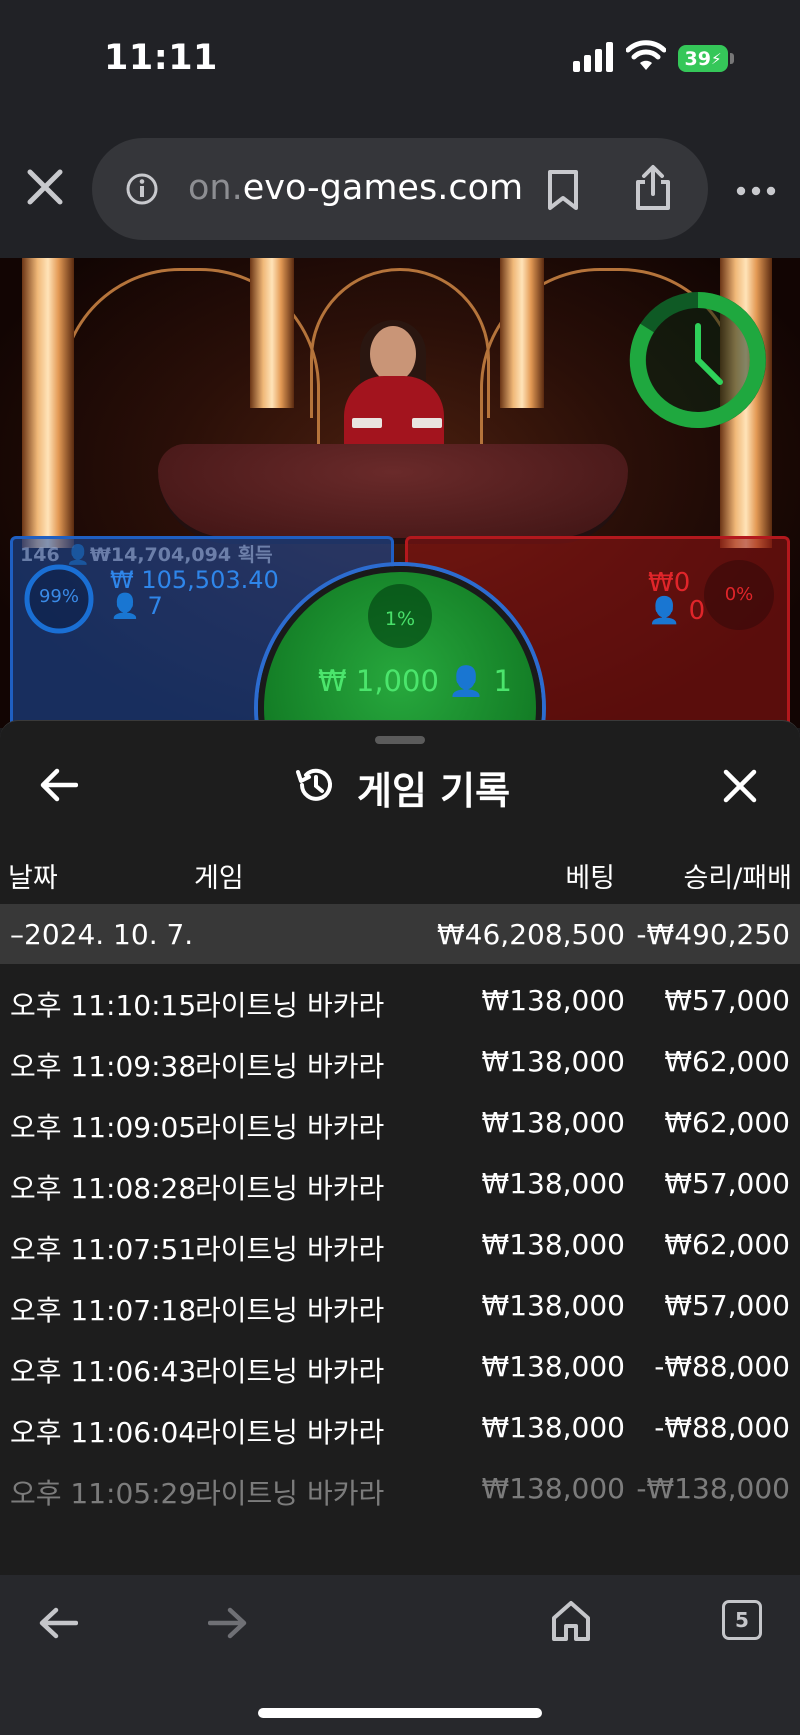 The width and height of the screenshot is (800, 1735). I want to click on url-faded-part: on., so click(215, 188).